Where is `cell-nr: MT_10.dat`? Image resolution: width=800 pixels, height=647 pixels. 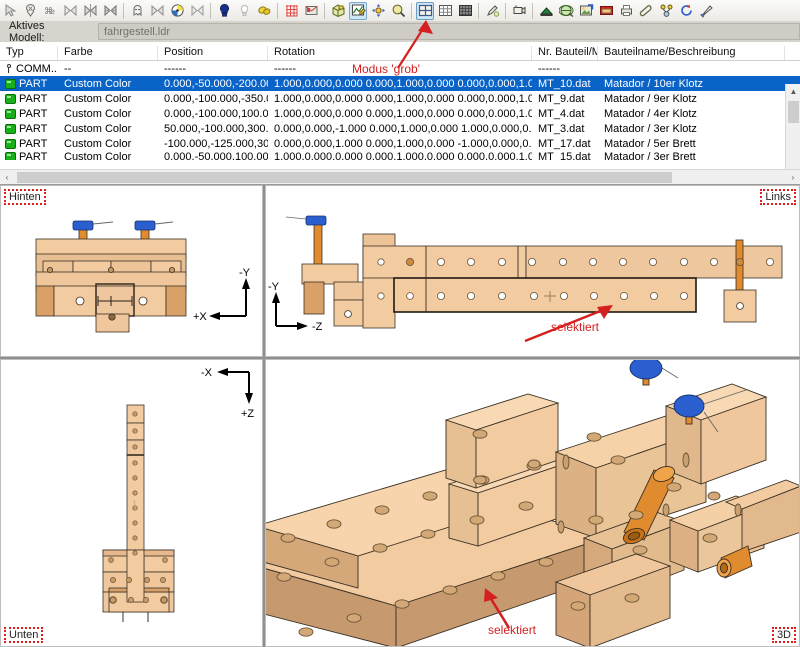 cell-nr: MT_10.dat is located at coordinates (565, 84).